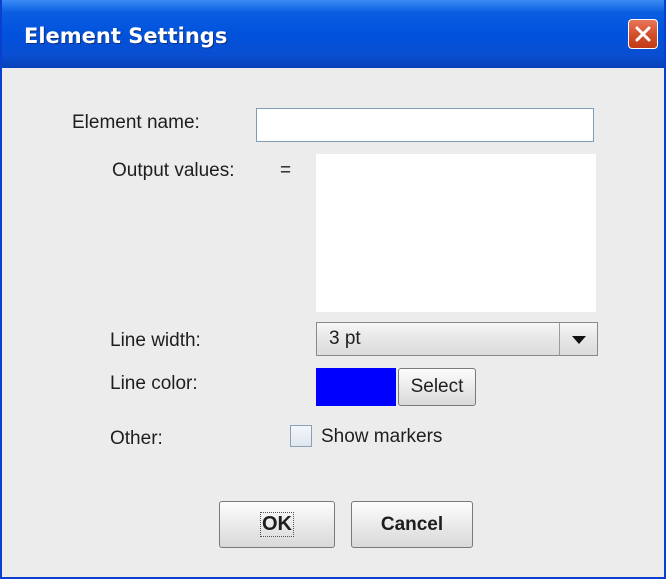 The width and height of the screenshot is (666, 579). I want to click on other-label: Other:, so click(136, 438).